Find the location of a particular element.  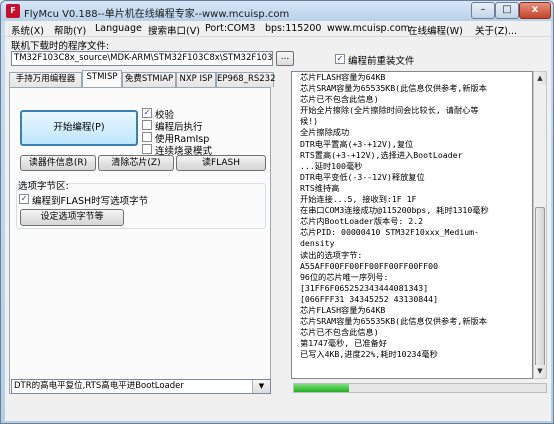

log-line: 候!) is located at coordinates (309, 121).